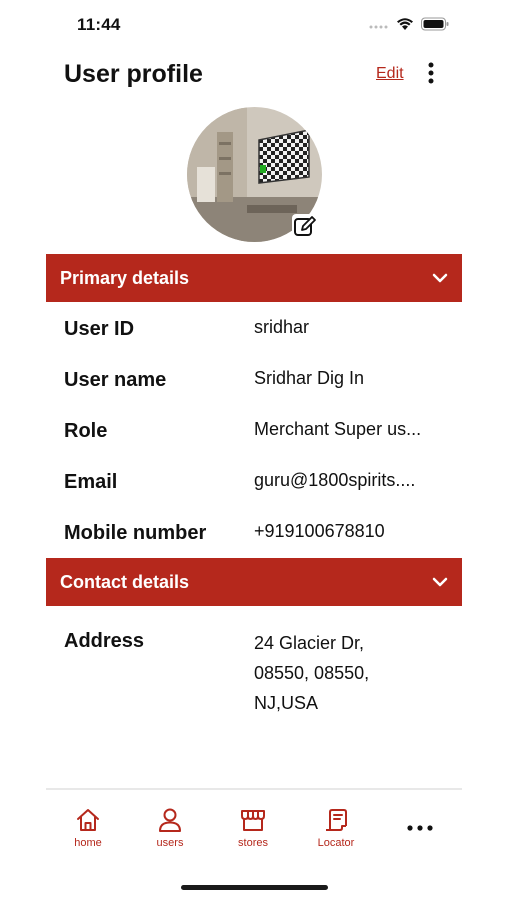 This screenshot has width=507, height=900. Describe the element at coordinates (253, 25) in the screenshot. I see `status-bar: 11:44` at that location.